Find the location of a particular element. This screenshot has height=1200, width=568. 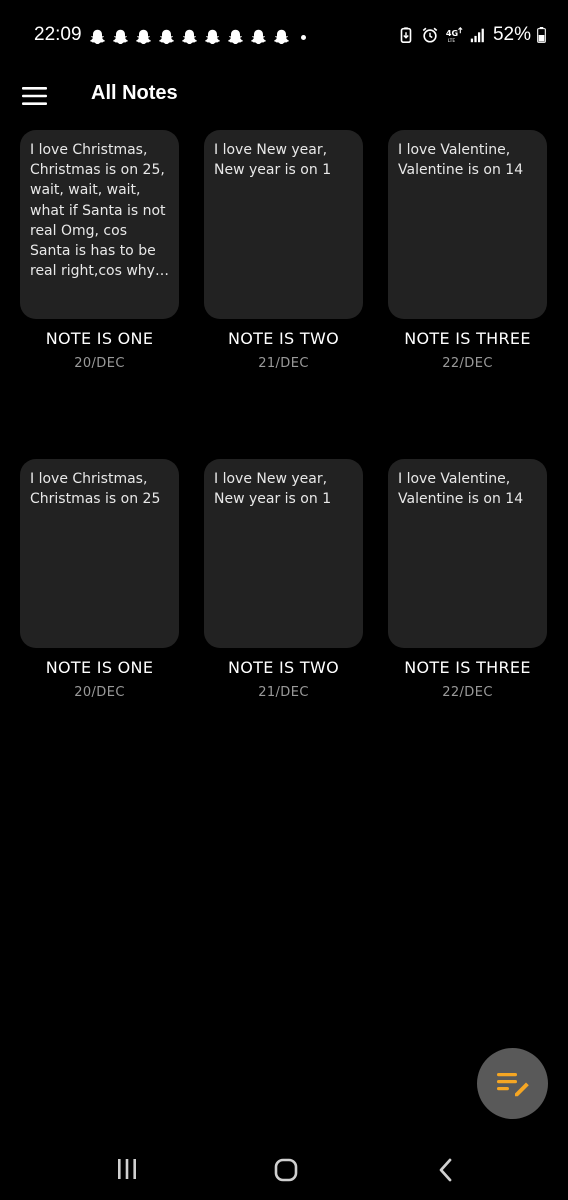

4g-lte-icon: 4GLTE is located at coordinates (454, 35).